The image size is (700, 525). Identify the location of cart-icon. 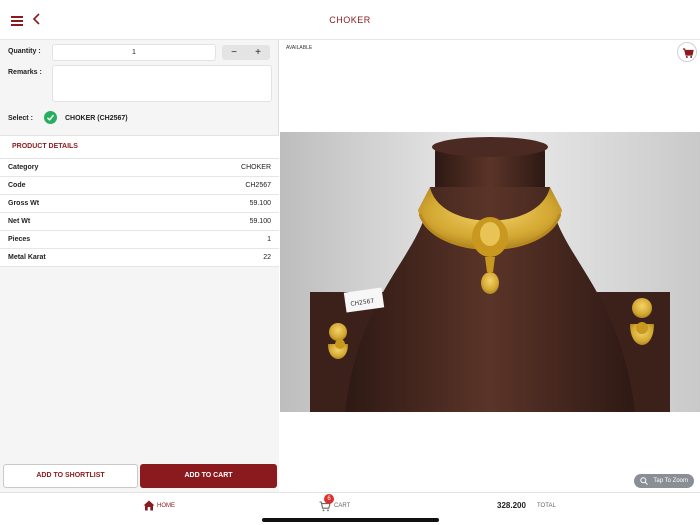
(688, 53).